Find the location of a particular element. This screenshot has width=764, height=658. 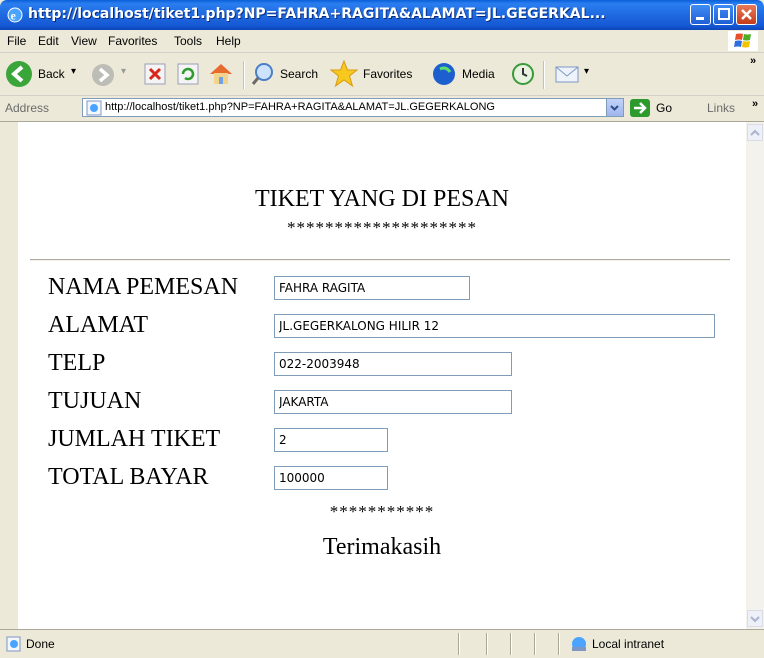

page-title: TIKET YANG DI PESAN is located at coordinates (382, 199).